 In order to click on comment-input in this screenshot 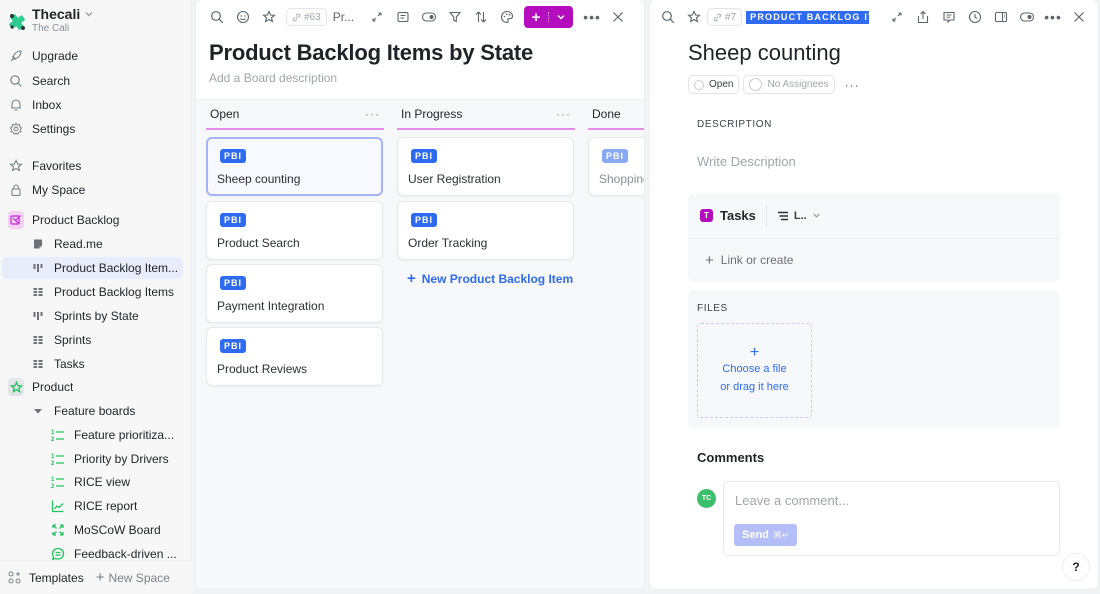, I will do `click(885, 500)`.